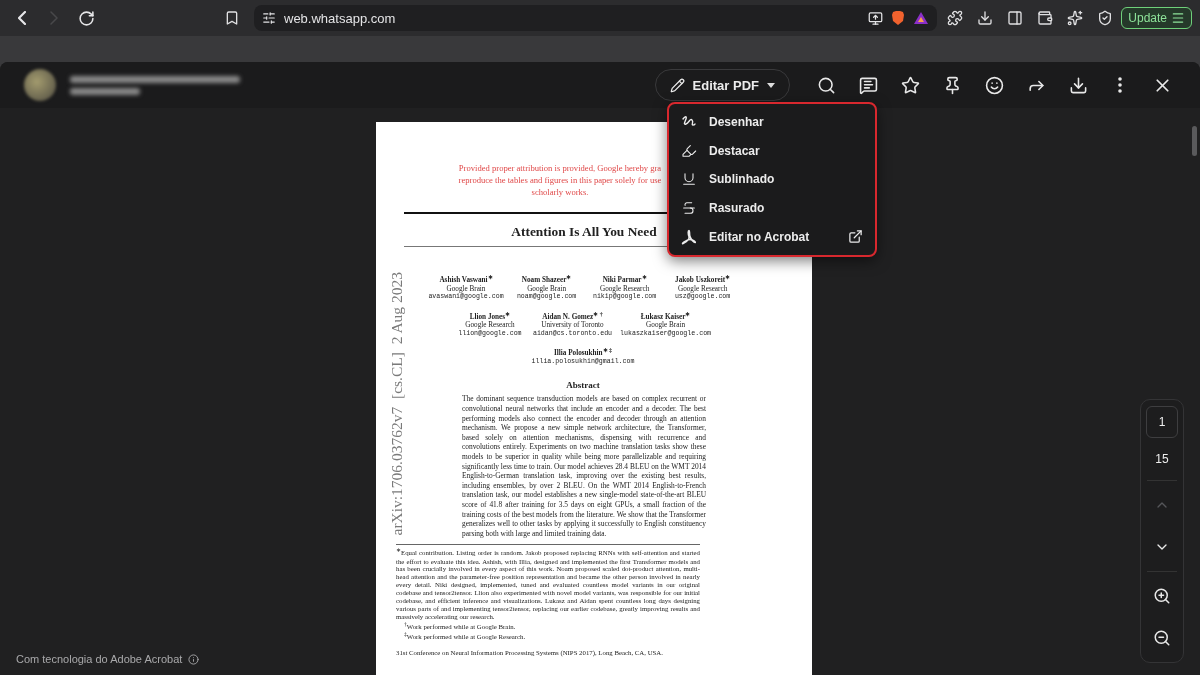 This screenshot has height=675, width=1200. I want to click on powered-by-text: Com tecnologia do Adobe Acrobat, so click(99, 659).